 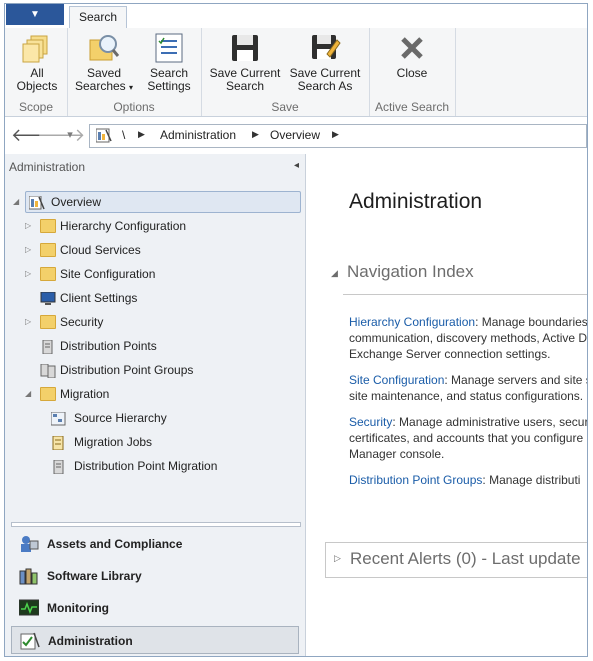 What do you see at coordinates (489, 422) in the screenshot?
I see `nav-entry-text: : Manage administrative users, securi` at bounding box center [489, 422].